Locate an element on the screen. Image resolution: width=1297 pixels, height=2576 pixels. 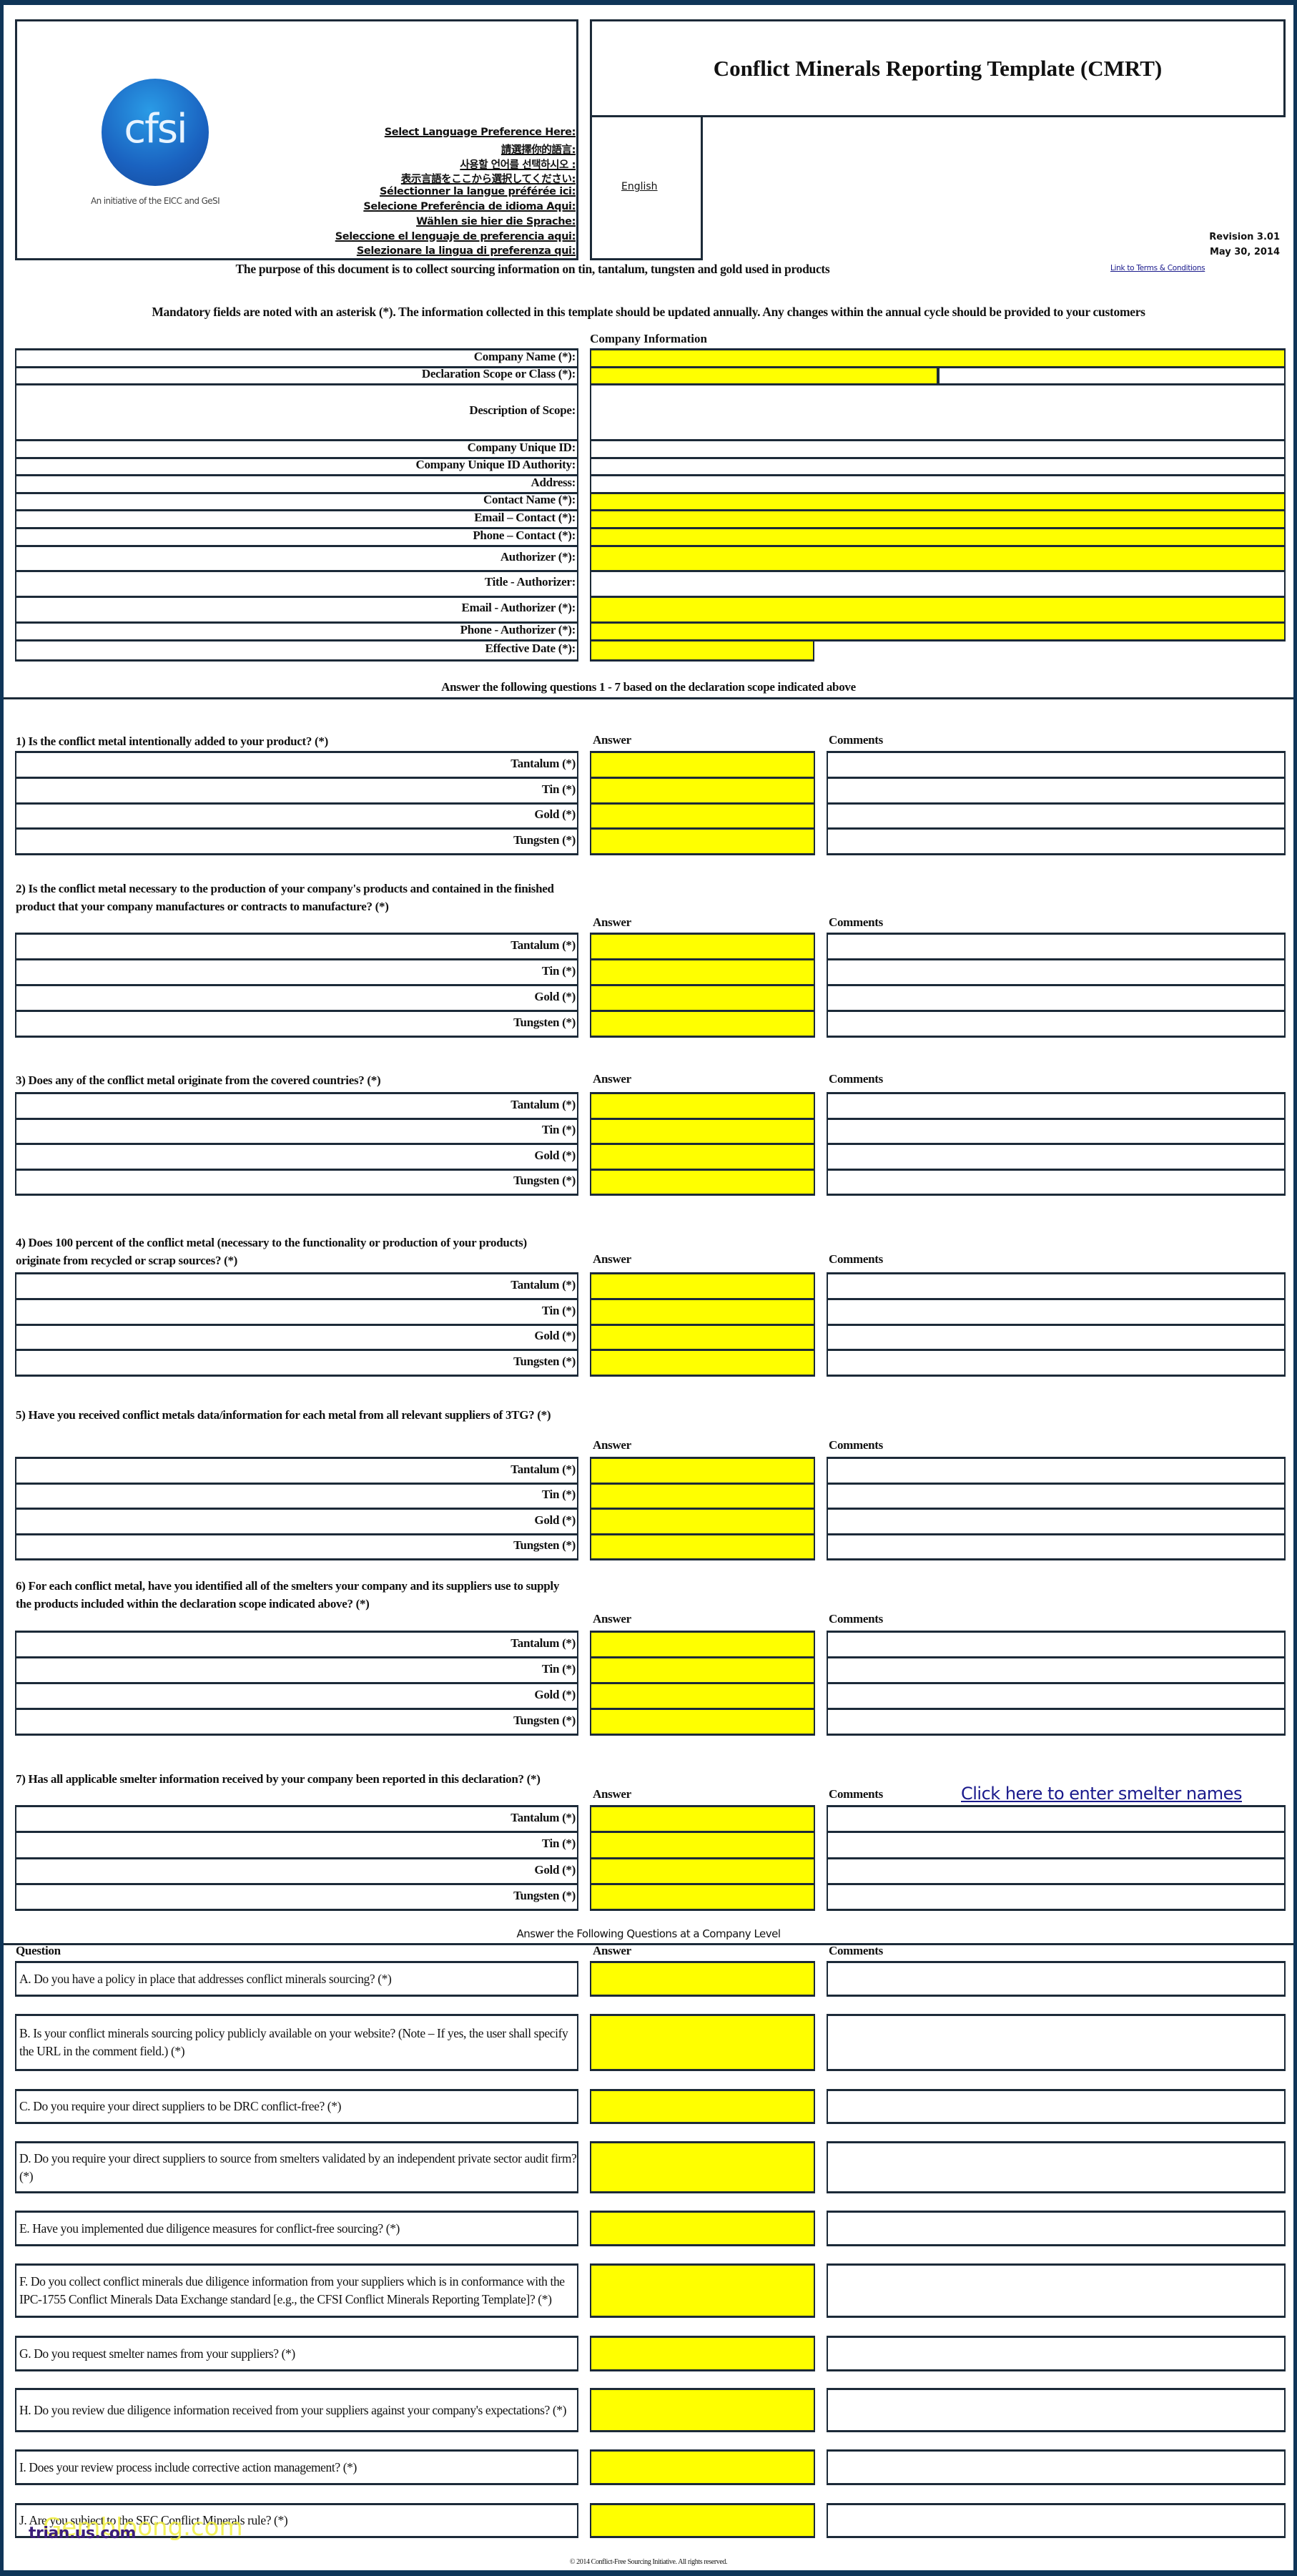
language-prompt: Wählen sie hier die Sprache: is located at coordinates (496, 221).